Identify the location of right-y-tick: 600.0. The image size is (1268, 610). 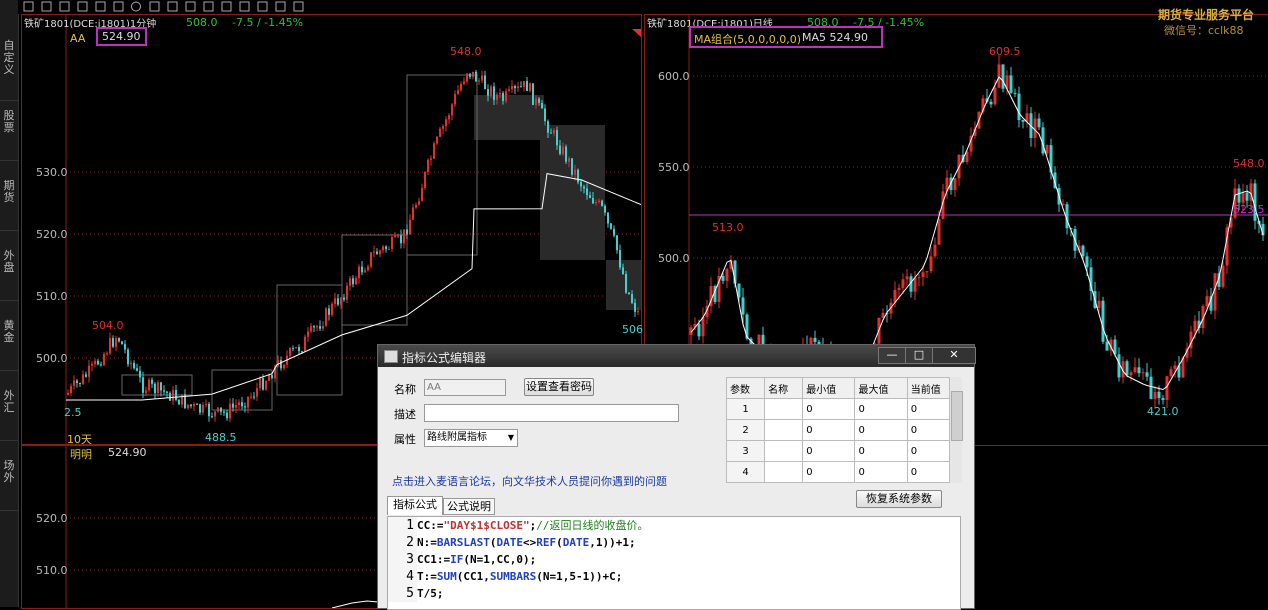
(674, 76).